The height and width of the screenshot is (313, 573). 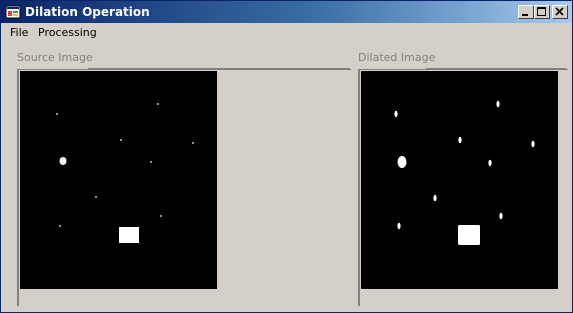 I want to click on source-blob, so click(x=63, y=161).